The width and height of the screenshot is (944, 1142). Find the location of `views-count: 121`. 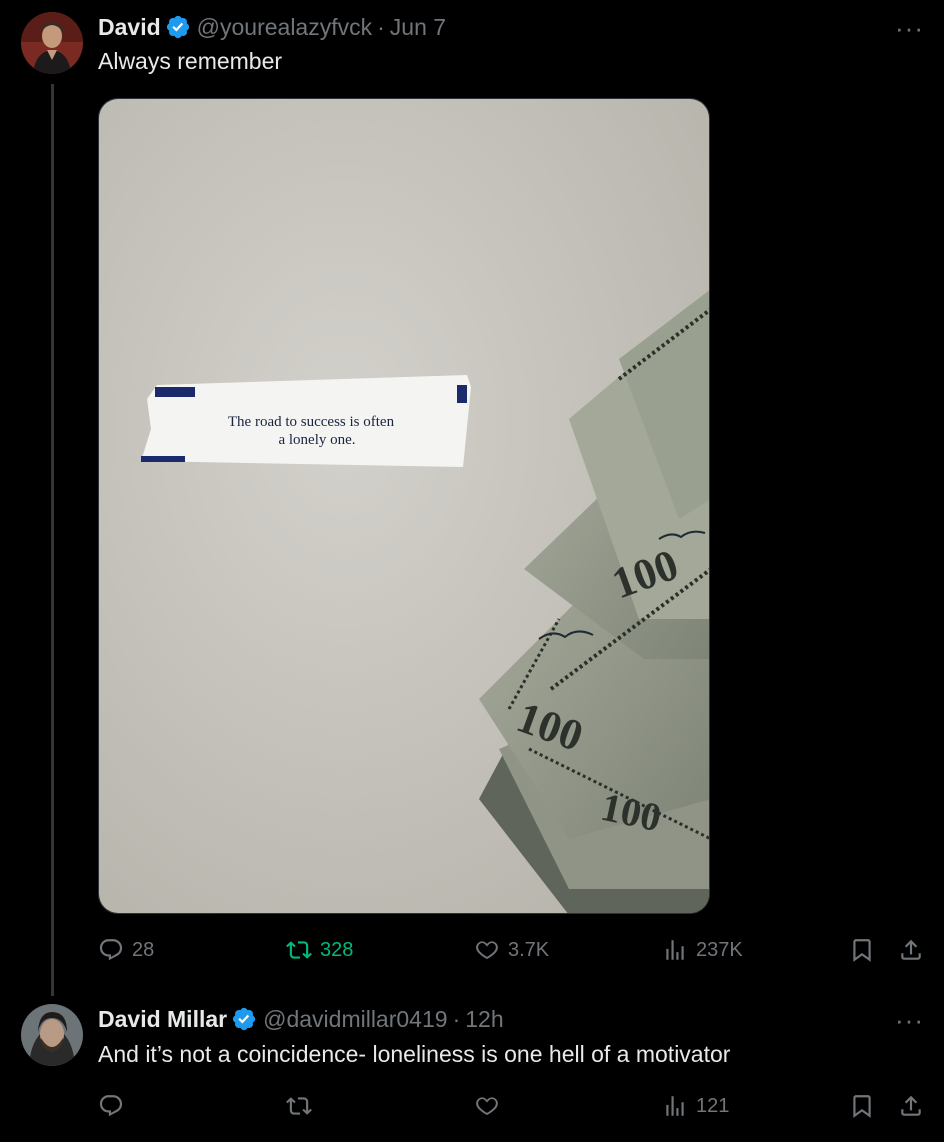

views-count: 121 is located at coordinates (713, 1105).